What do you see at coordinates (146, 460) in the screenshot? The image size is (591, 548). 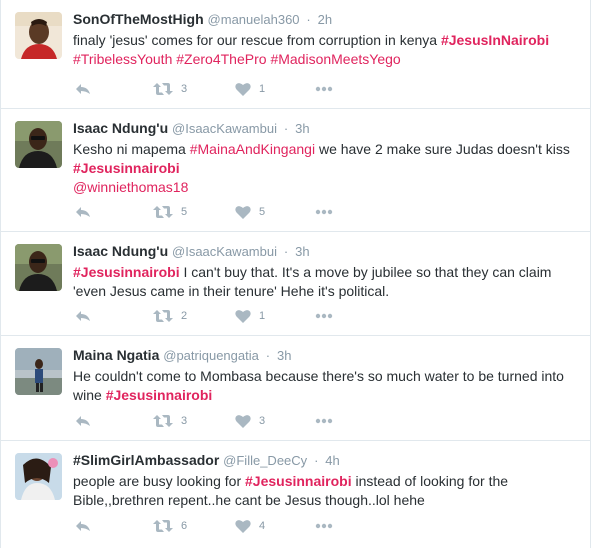 I see `author-name: #SlimGirlAmbassador` at bounding box center [146, 460].